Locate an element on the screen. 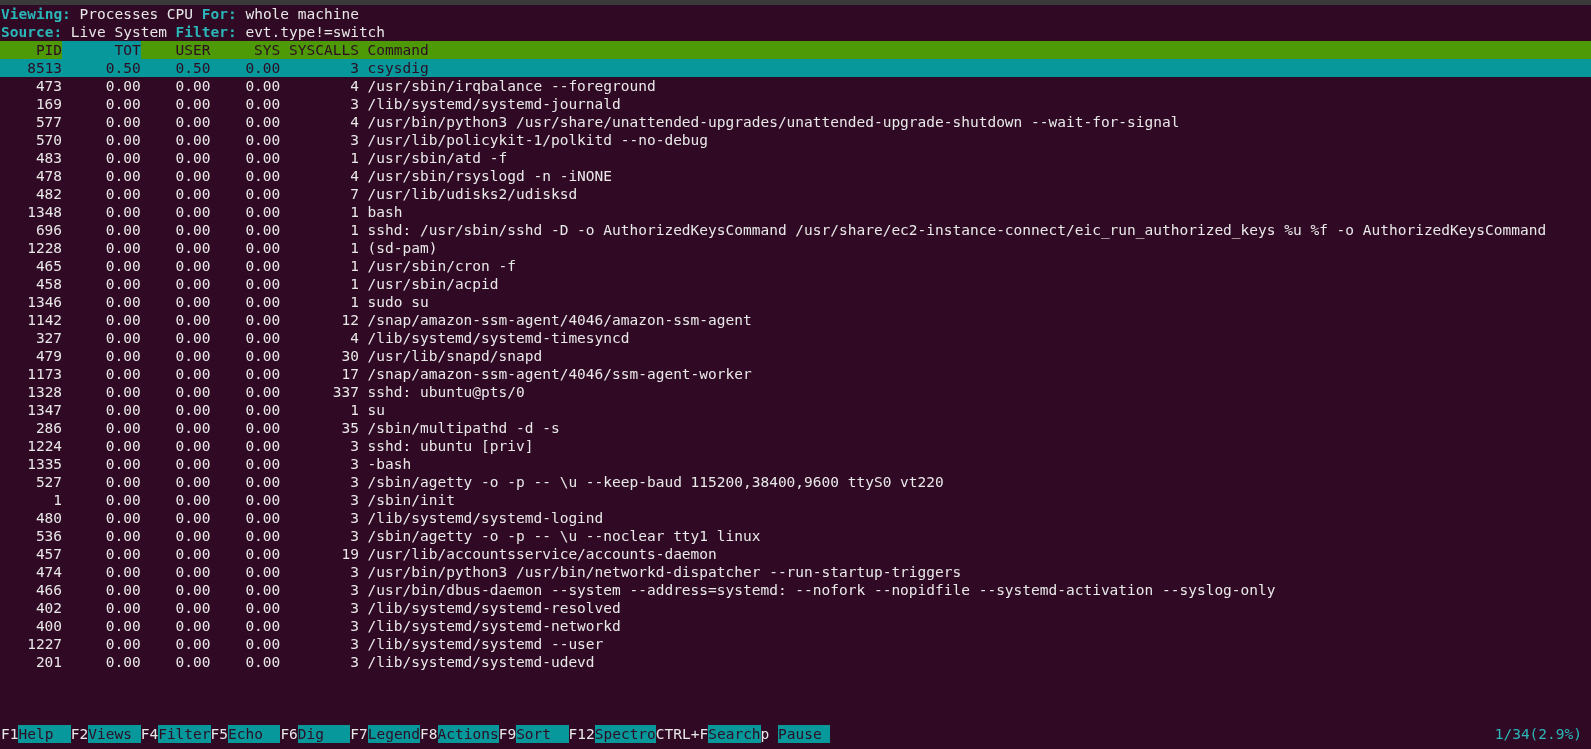 The height and width of the screenshot is (749, 1591). function-key-button: Search is located at coordinates (734, 734).